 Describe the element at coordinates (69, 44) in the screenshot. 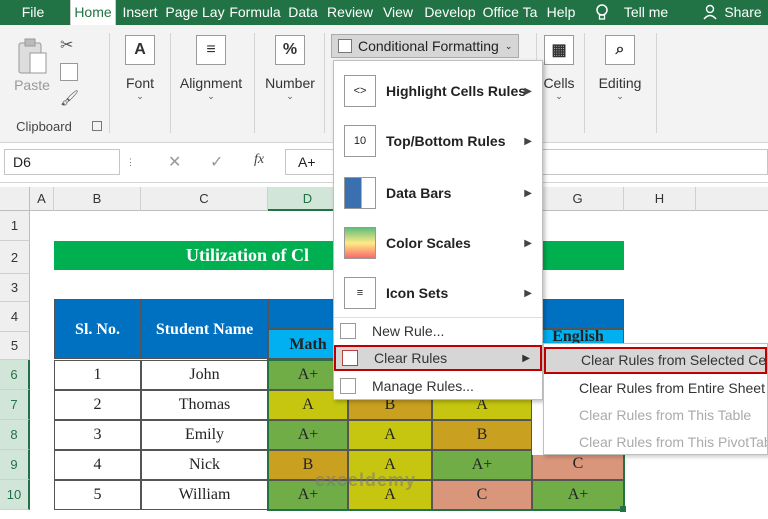

I see `cut-icon: ✂` at that location.